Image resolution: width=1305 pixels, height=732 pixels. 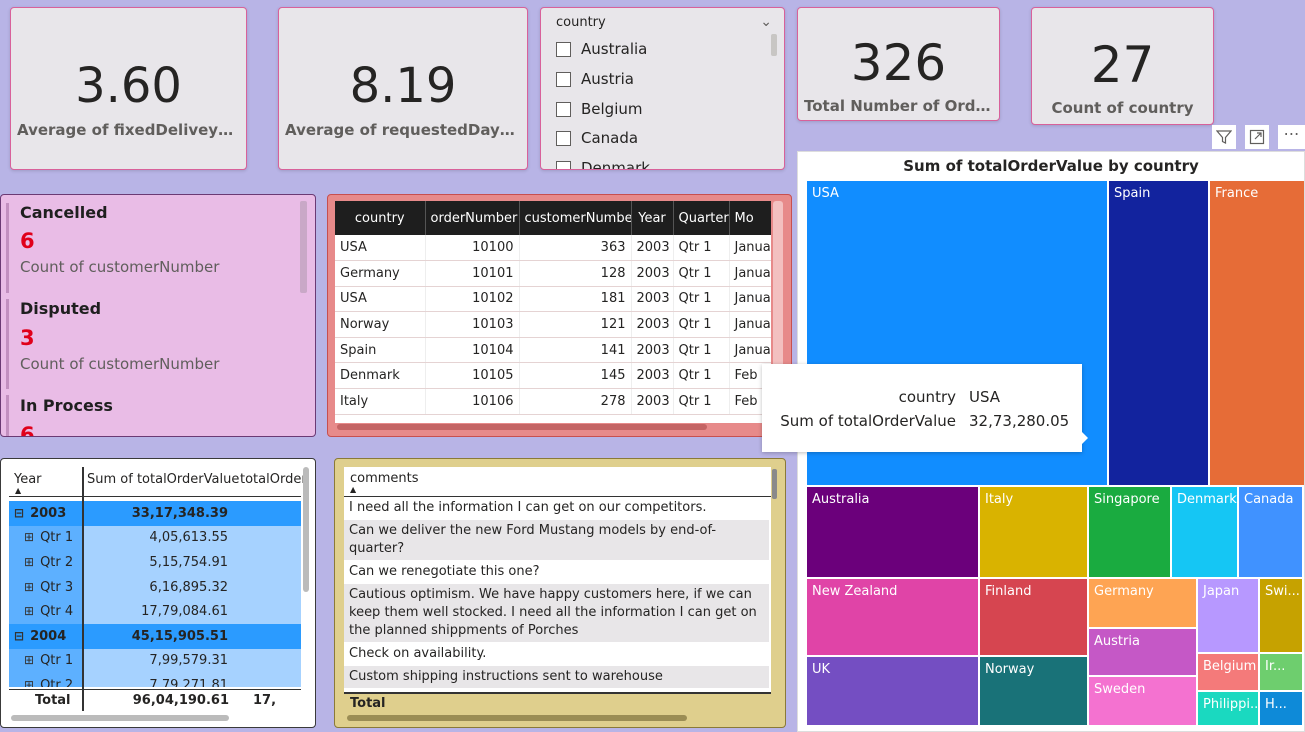 What do you see at coordinates (46, 611) in the screenshot?
I see `matrix-row-header: ⊞ Qtr 4` at bounding box center [46, 611].